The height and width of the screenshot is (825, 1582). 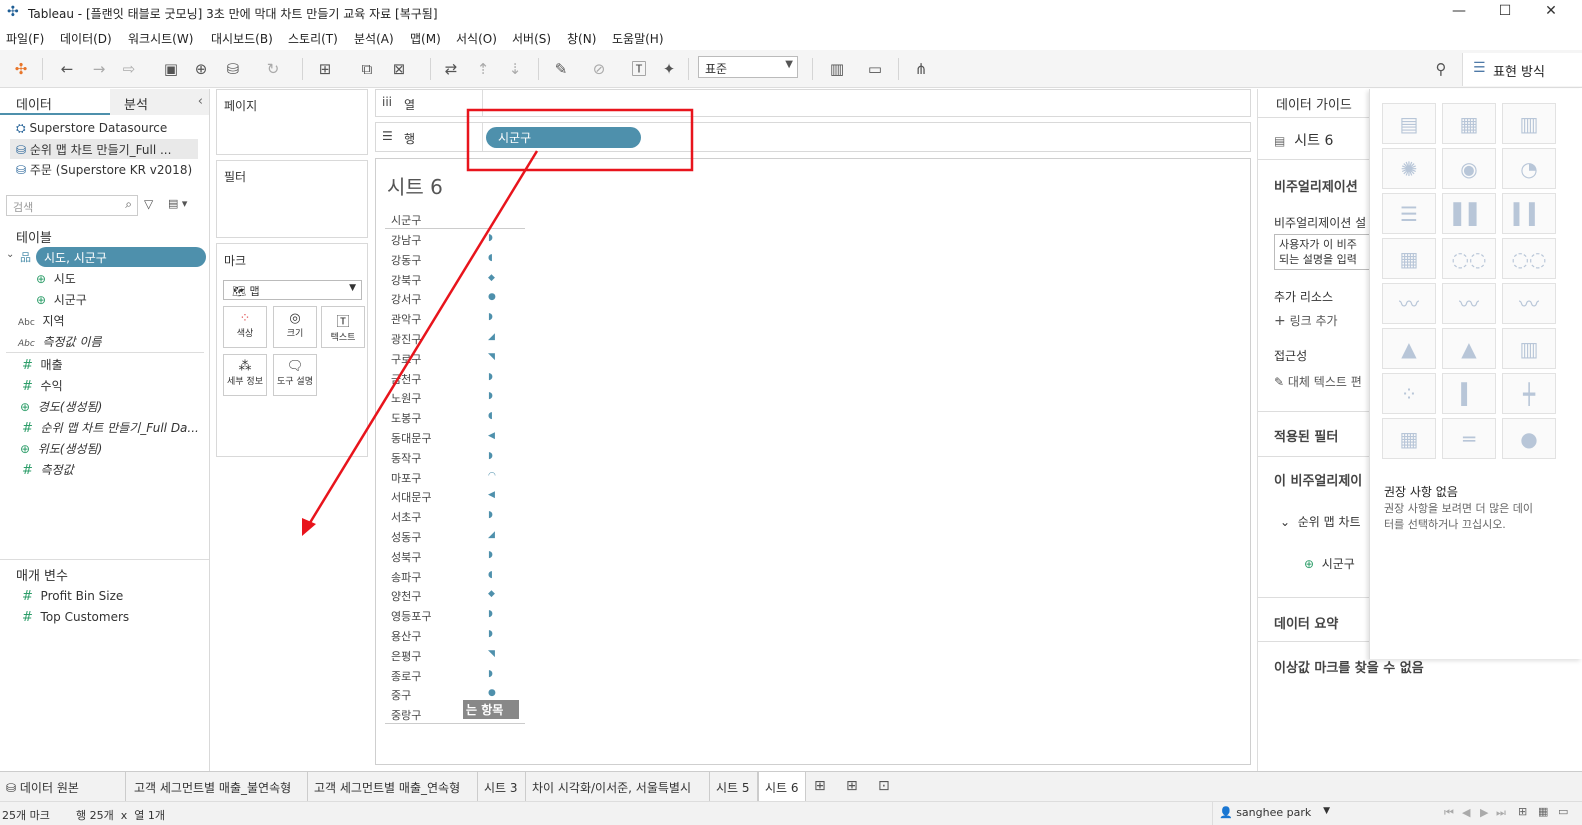 I want to click on sheet-tab: 시트 5, so click(x=734, y=786).